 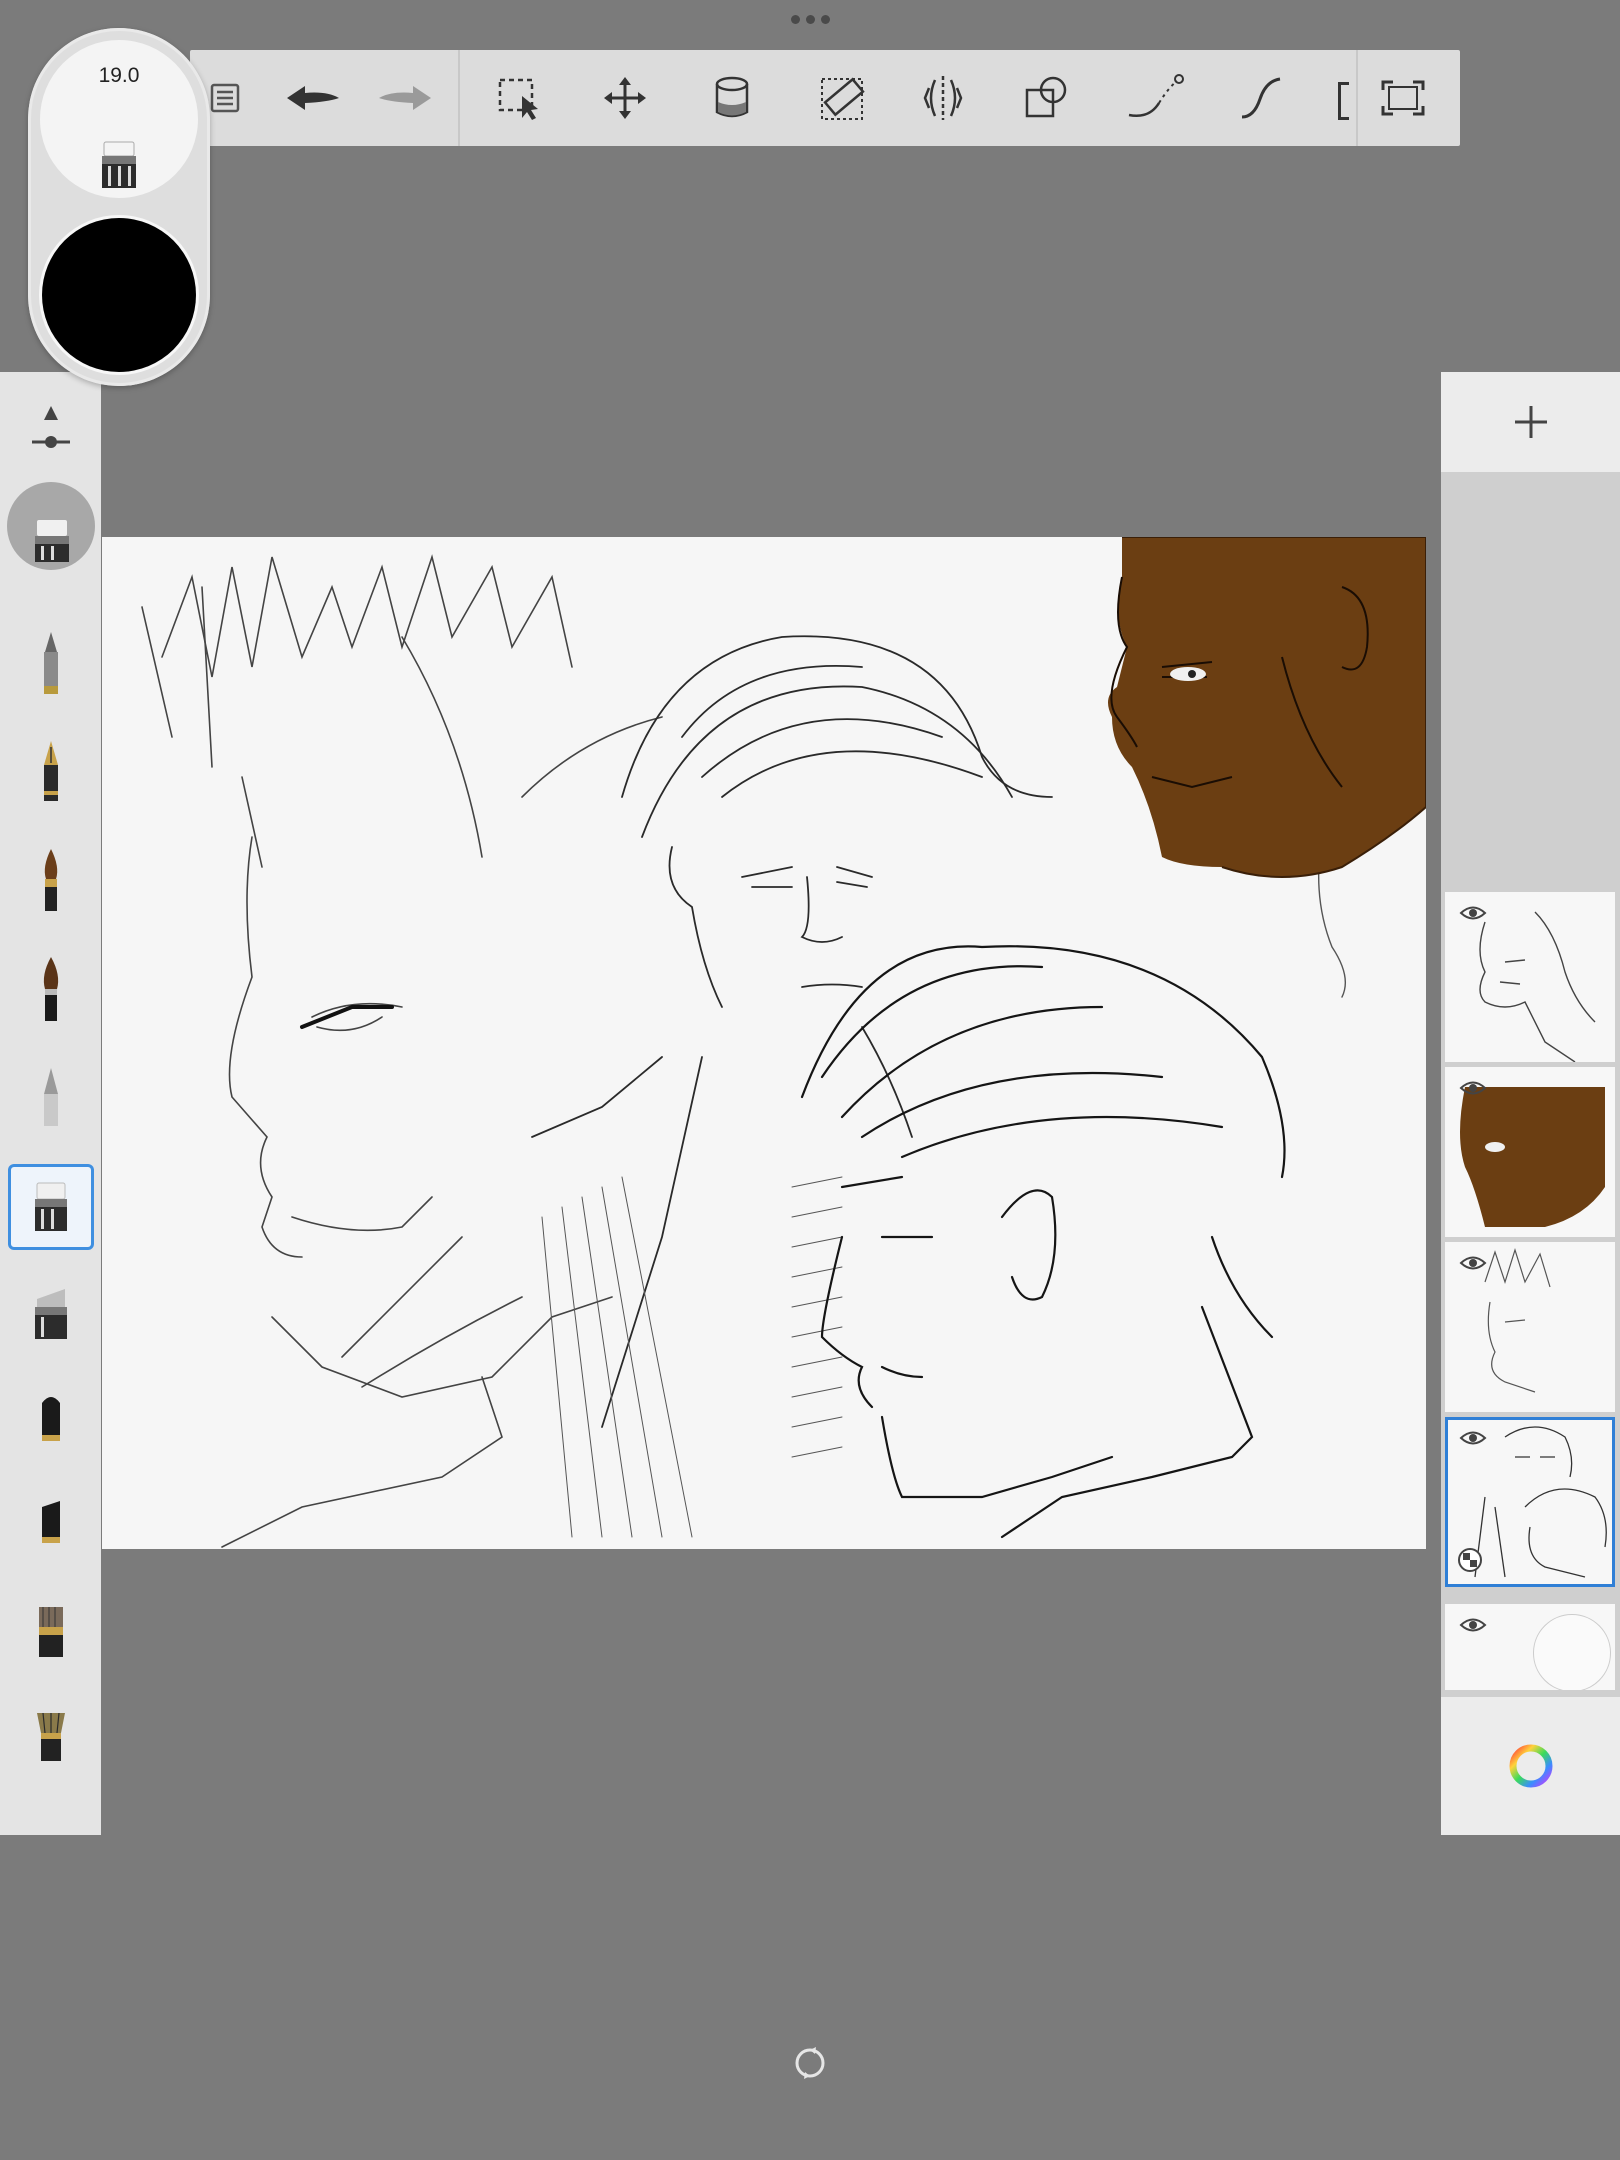 I want to click on add-layer-button, so click(x=1530, y=422).